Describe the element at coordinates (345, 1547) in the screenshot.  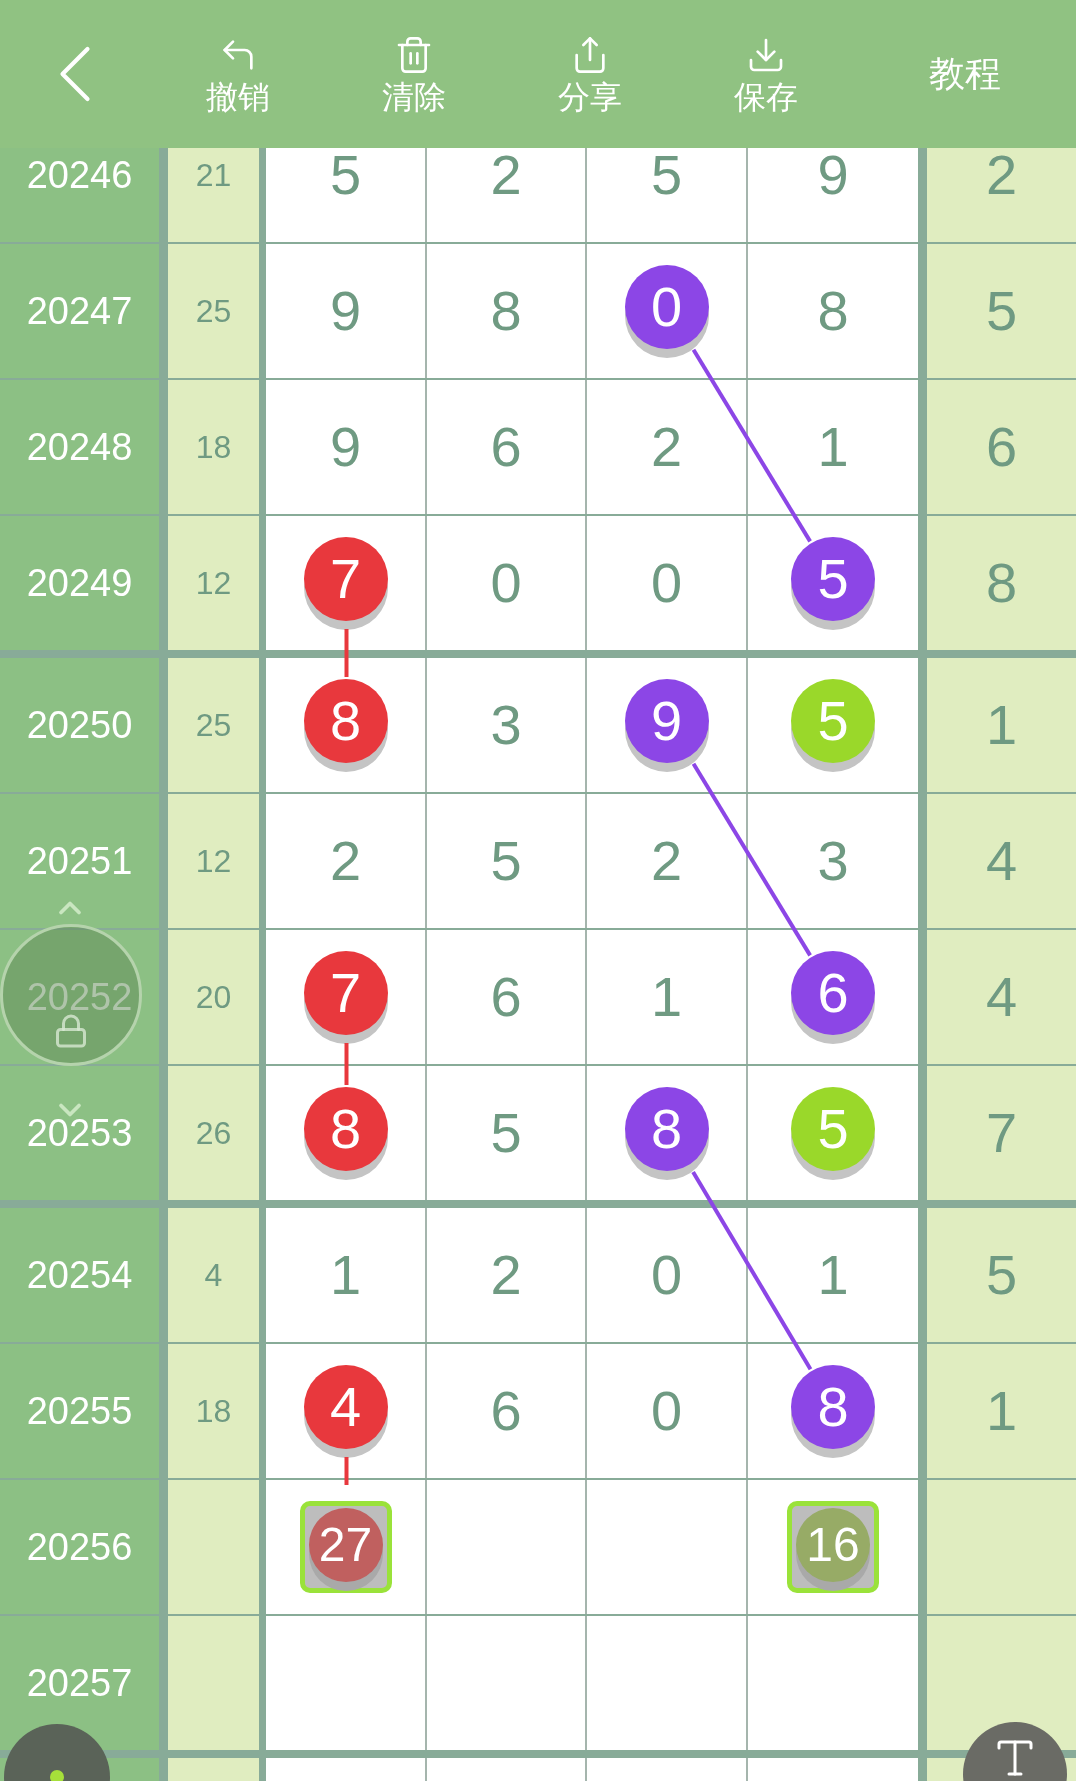
I see `pending-ball-tile: 27` at that location.